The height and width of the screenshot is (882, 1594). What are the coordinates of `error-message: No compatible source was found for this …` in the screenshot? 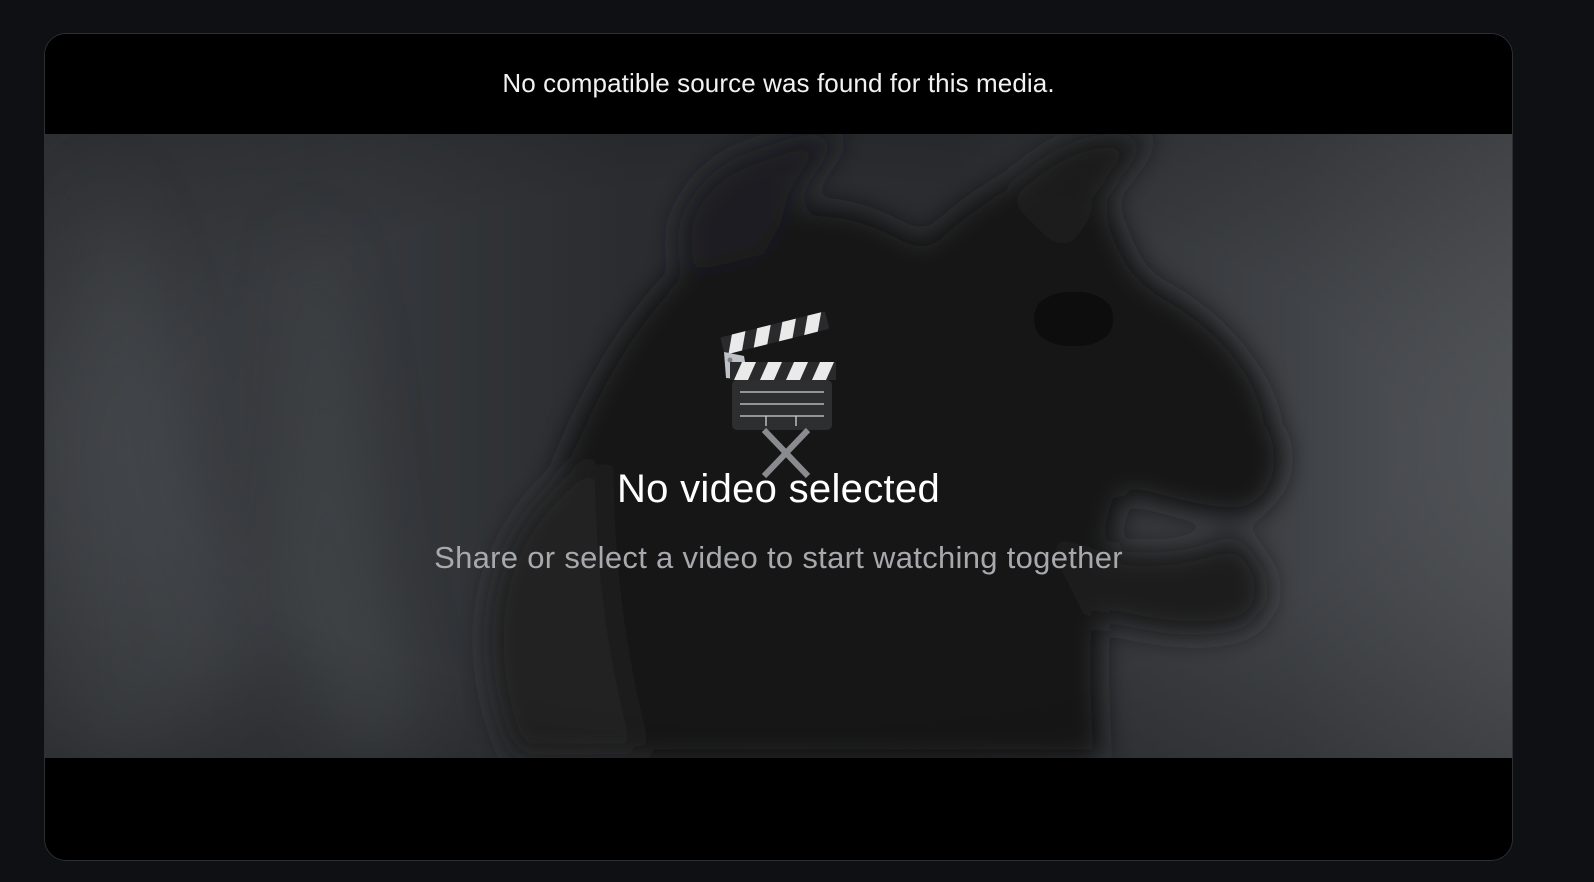 It's located at (778, 82).